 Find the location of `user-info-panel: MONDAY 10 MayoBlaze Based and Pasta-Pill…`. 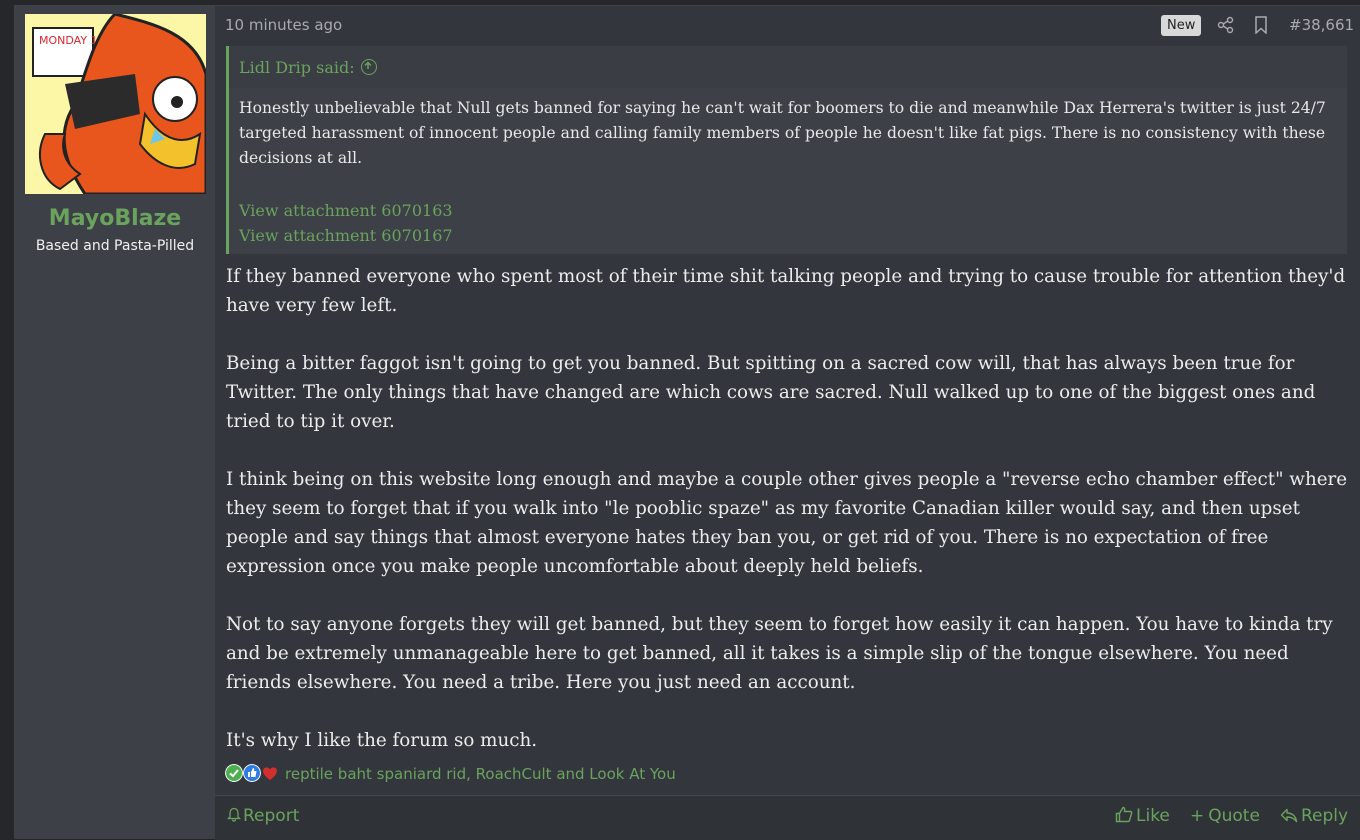

user-info-panel: MONDAY 10 MayoBlaze Based and Pasta-Pill… is located at coordinates (115, 422).